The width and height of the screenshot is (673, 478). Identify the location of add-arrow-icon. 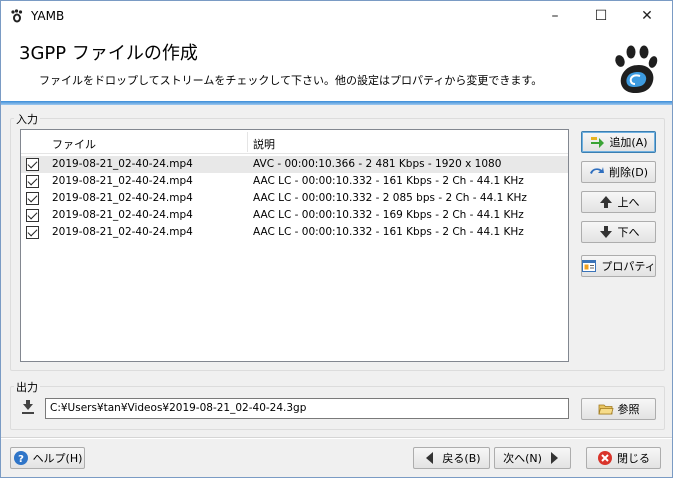
(598, 142).